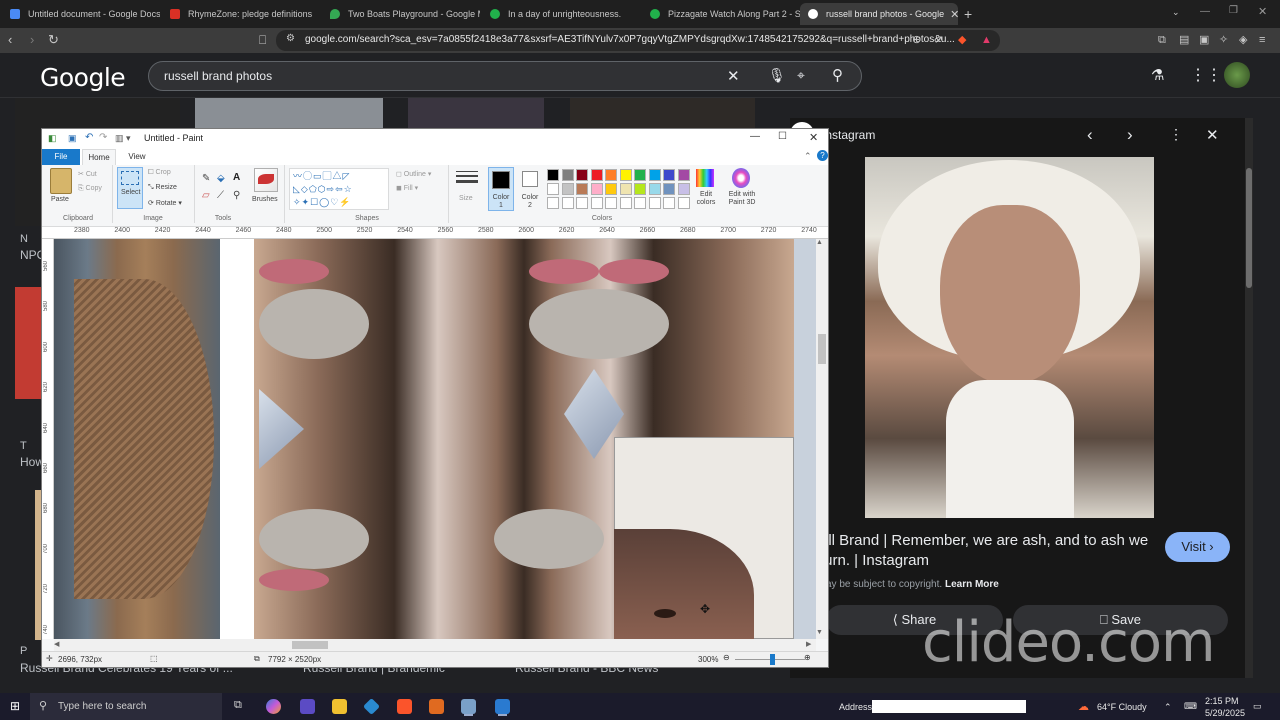  What do you see at coordinates (103, 137) in the screenshot?
I see `redo-icon: ↷` at bounding box center [103, 137].